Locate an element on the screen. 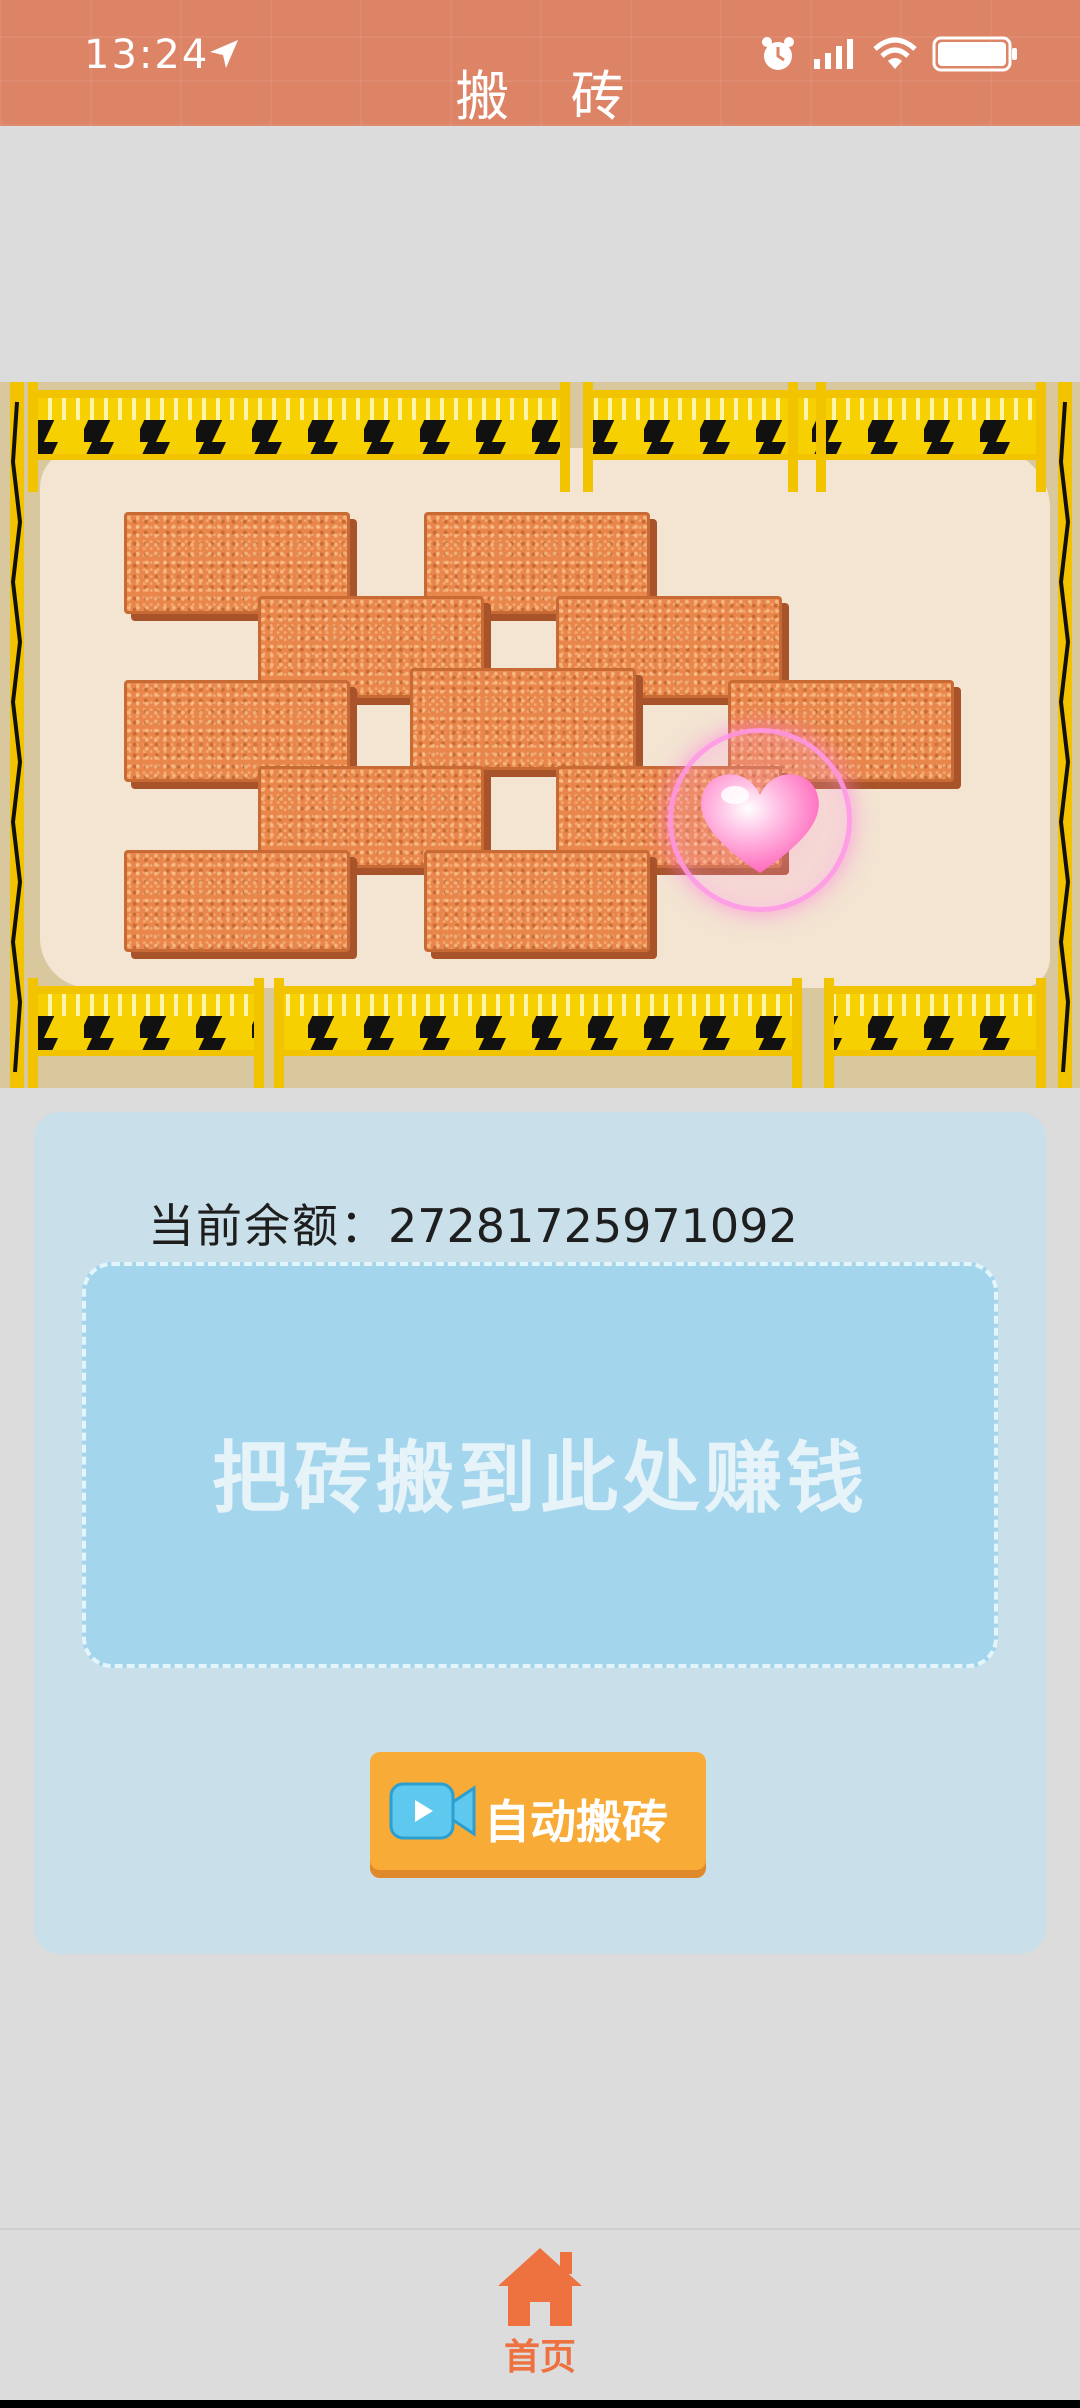  bottom-nav: 首页 is located at coordinates (540, 2318).